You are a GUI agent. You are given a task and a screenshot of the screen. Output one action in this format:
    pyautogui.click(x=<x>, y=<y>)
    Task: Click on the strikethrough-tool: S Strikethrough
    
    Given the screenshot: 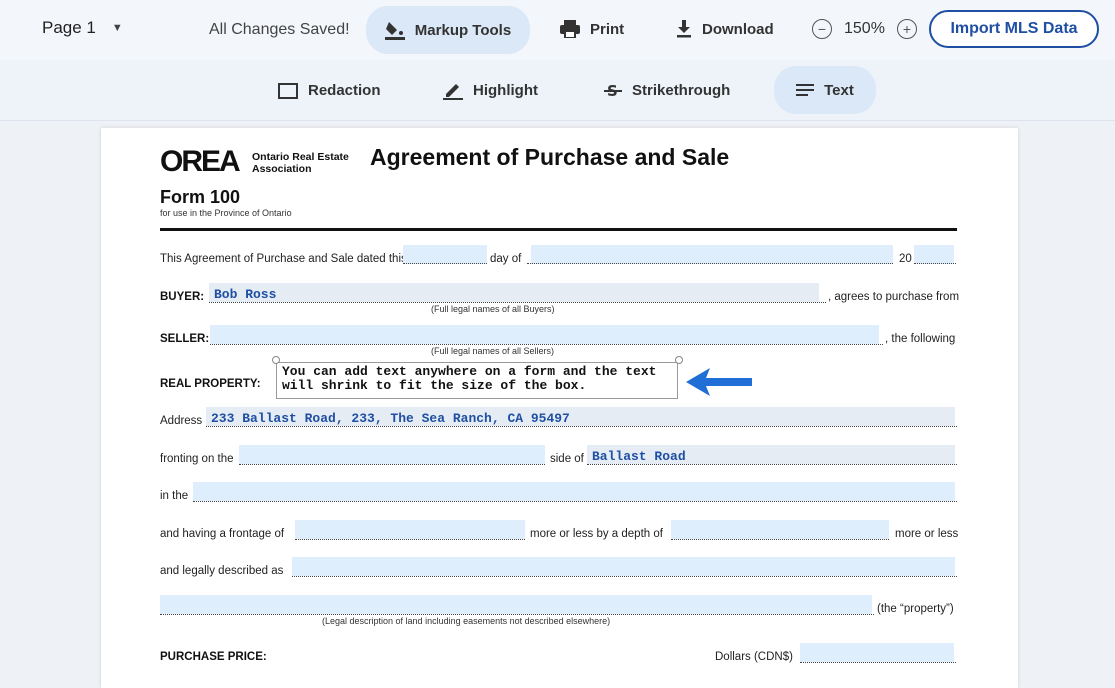 What is the action you would take?
    pyautogui.click(x=667, y=90)
    